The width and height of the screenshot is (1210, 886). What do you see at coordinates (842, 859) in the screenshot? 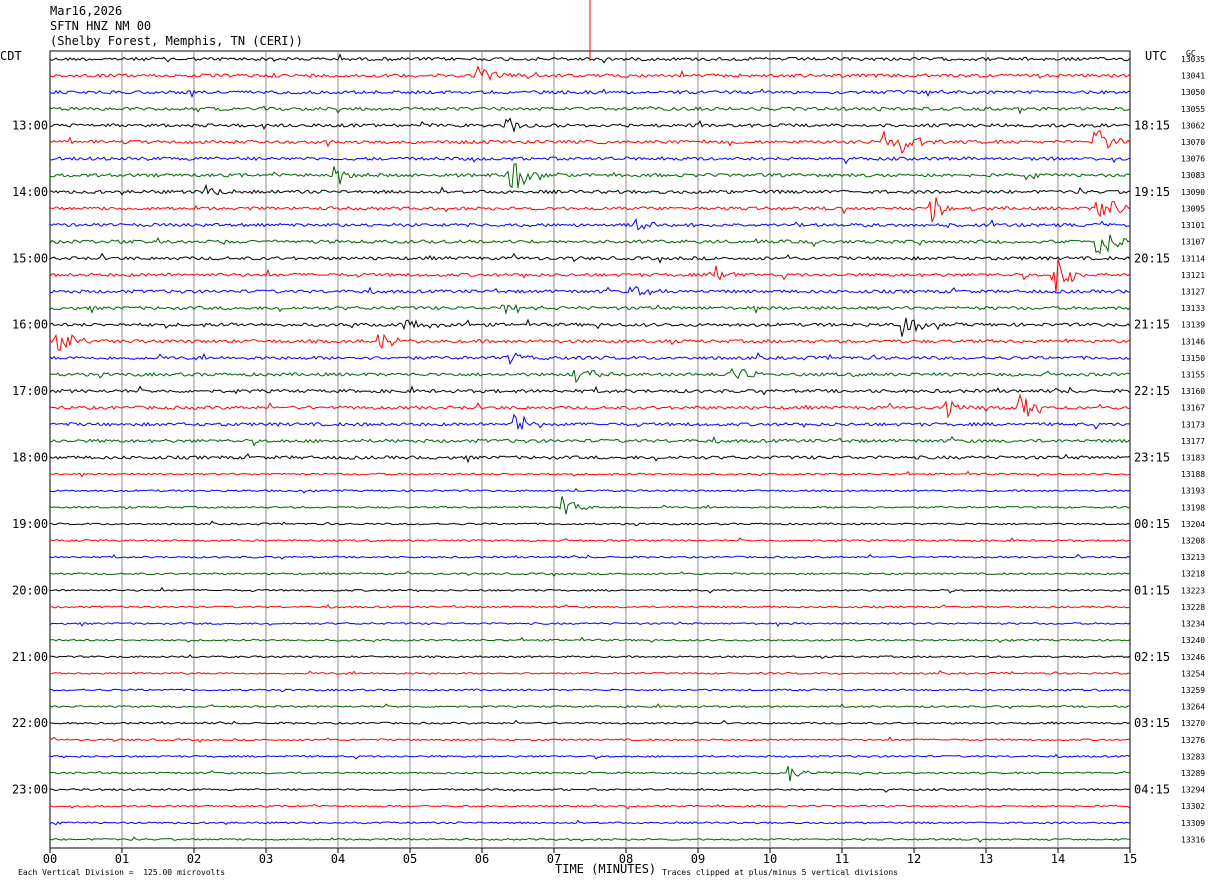
I see `x-tick-label: 11` at bounding box center [842, 859].